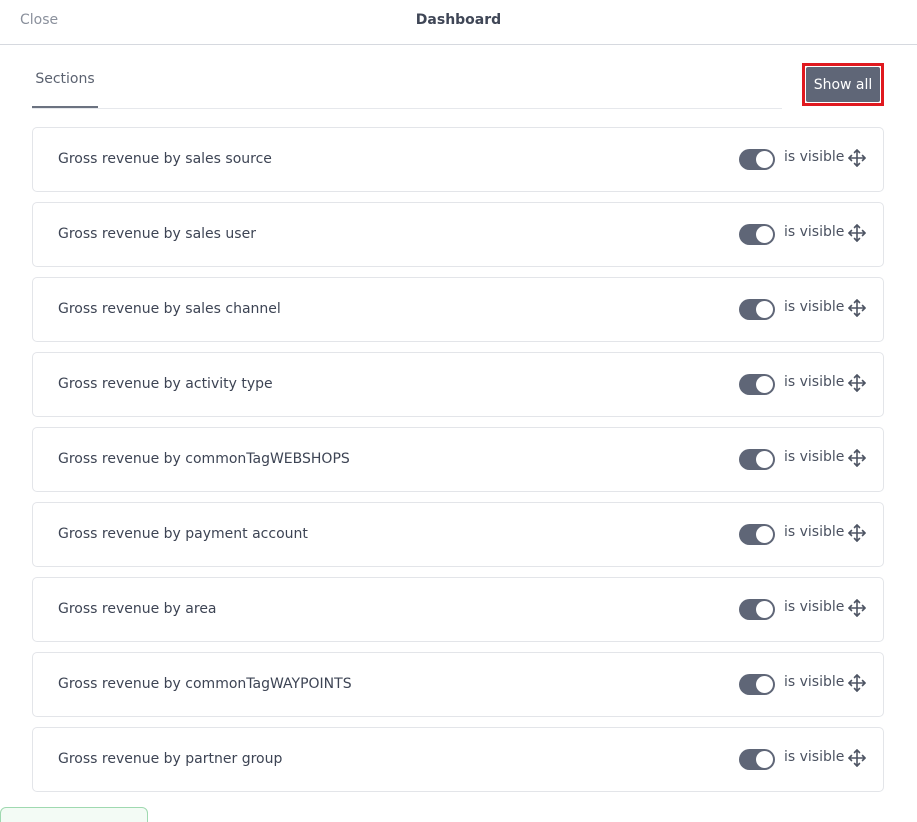  Describe the element at coordinates (165, 384) in the screenshot. I see `section-title: Gross revenue by activity type` at that location.